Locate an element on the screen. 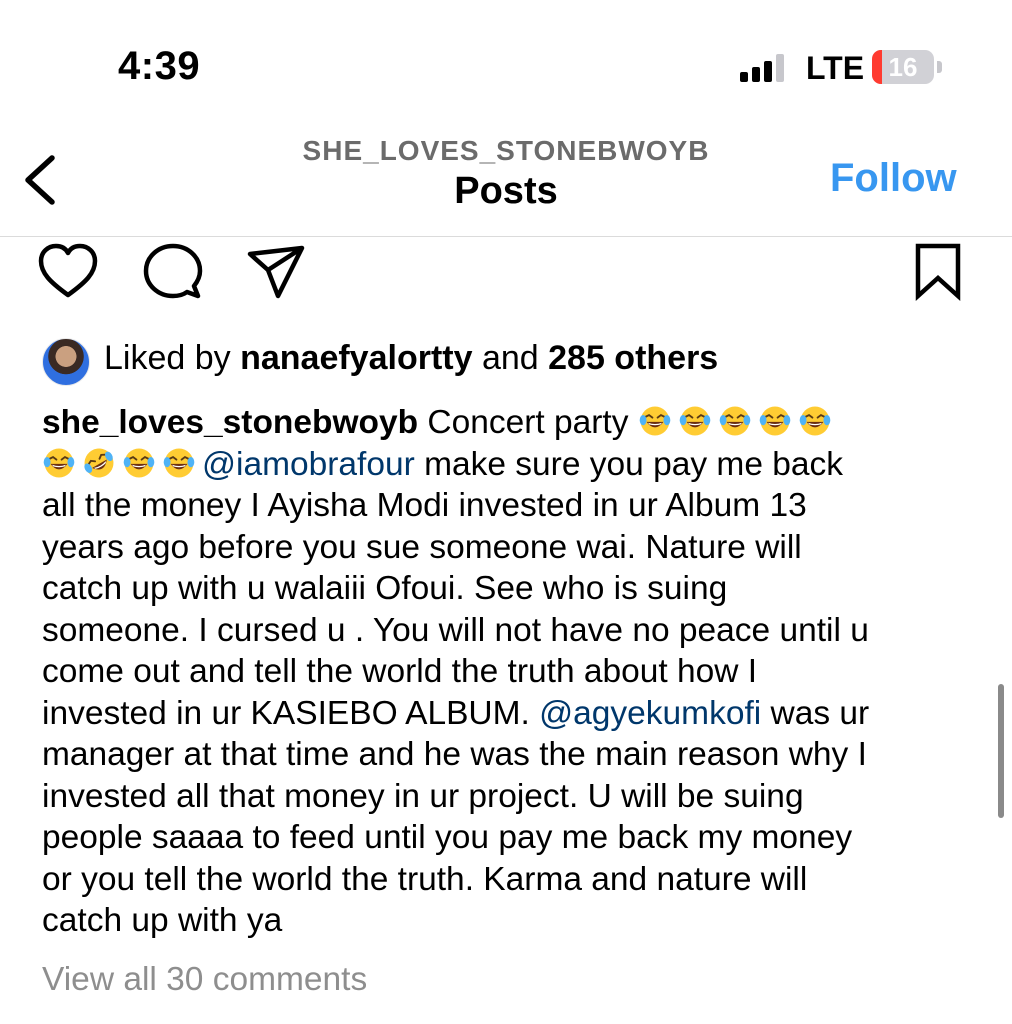 The width and height of the screenshot is (1012, 1024). mention-link: @iamobrafour is located at coordinates (308, 464).